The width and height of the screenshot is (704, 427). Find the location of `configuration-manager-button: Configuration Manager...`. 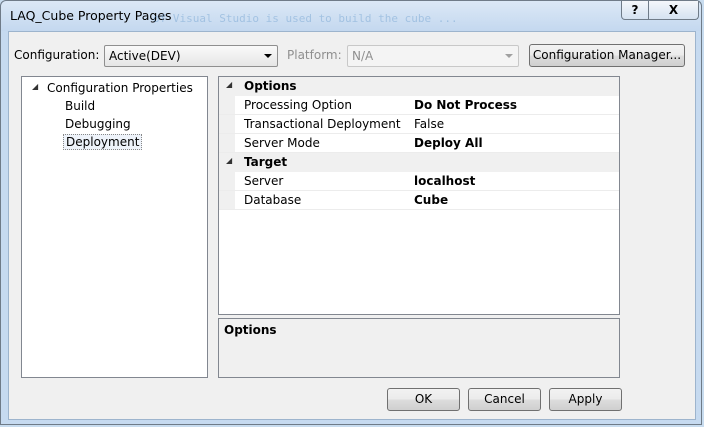

configuration-manager-button: Configuration Manager... is located at coordinates (607, 55).